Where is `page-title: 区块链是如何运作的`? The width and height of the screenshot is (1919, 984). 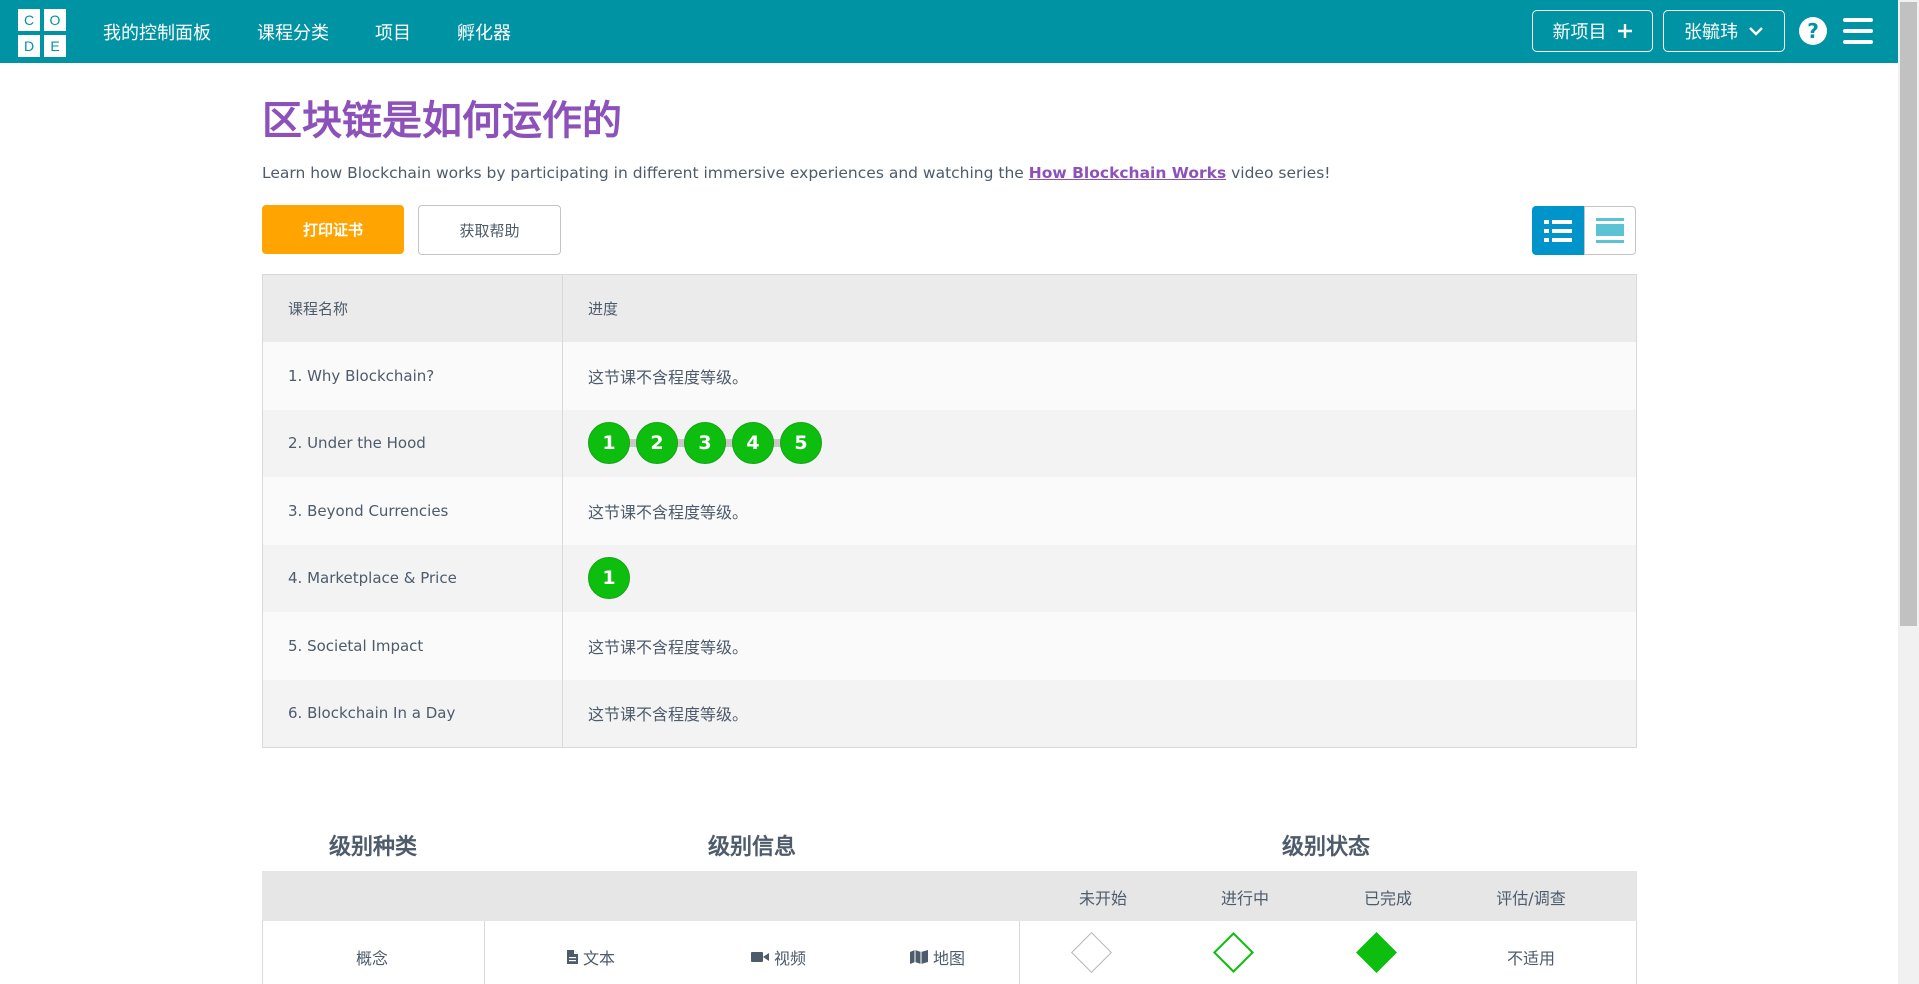
page-title: 区块链是如何运作的 is located at coordinates (442, 121).